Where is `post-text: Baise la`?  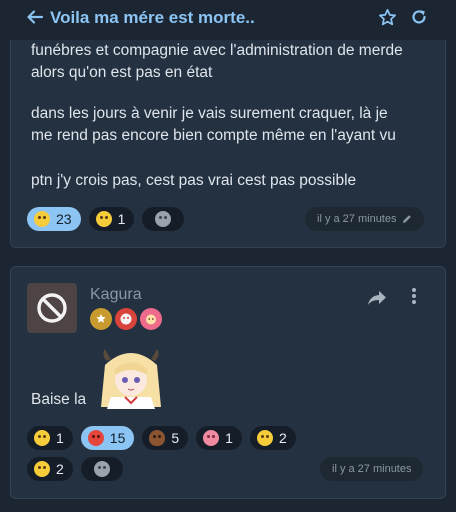 post-text: Baise la is located at coordinates (59, 399).